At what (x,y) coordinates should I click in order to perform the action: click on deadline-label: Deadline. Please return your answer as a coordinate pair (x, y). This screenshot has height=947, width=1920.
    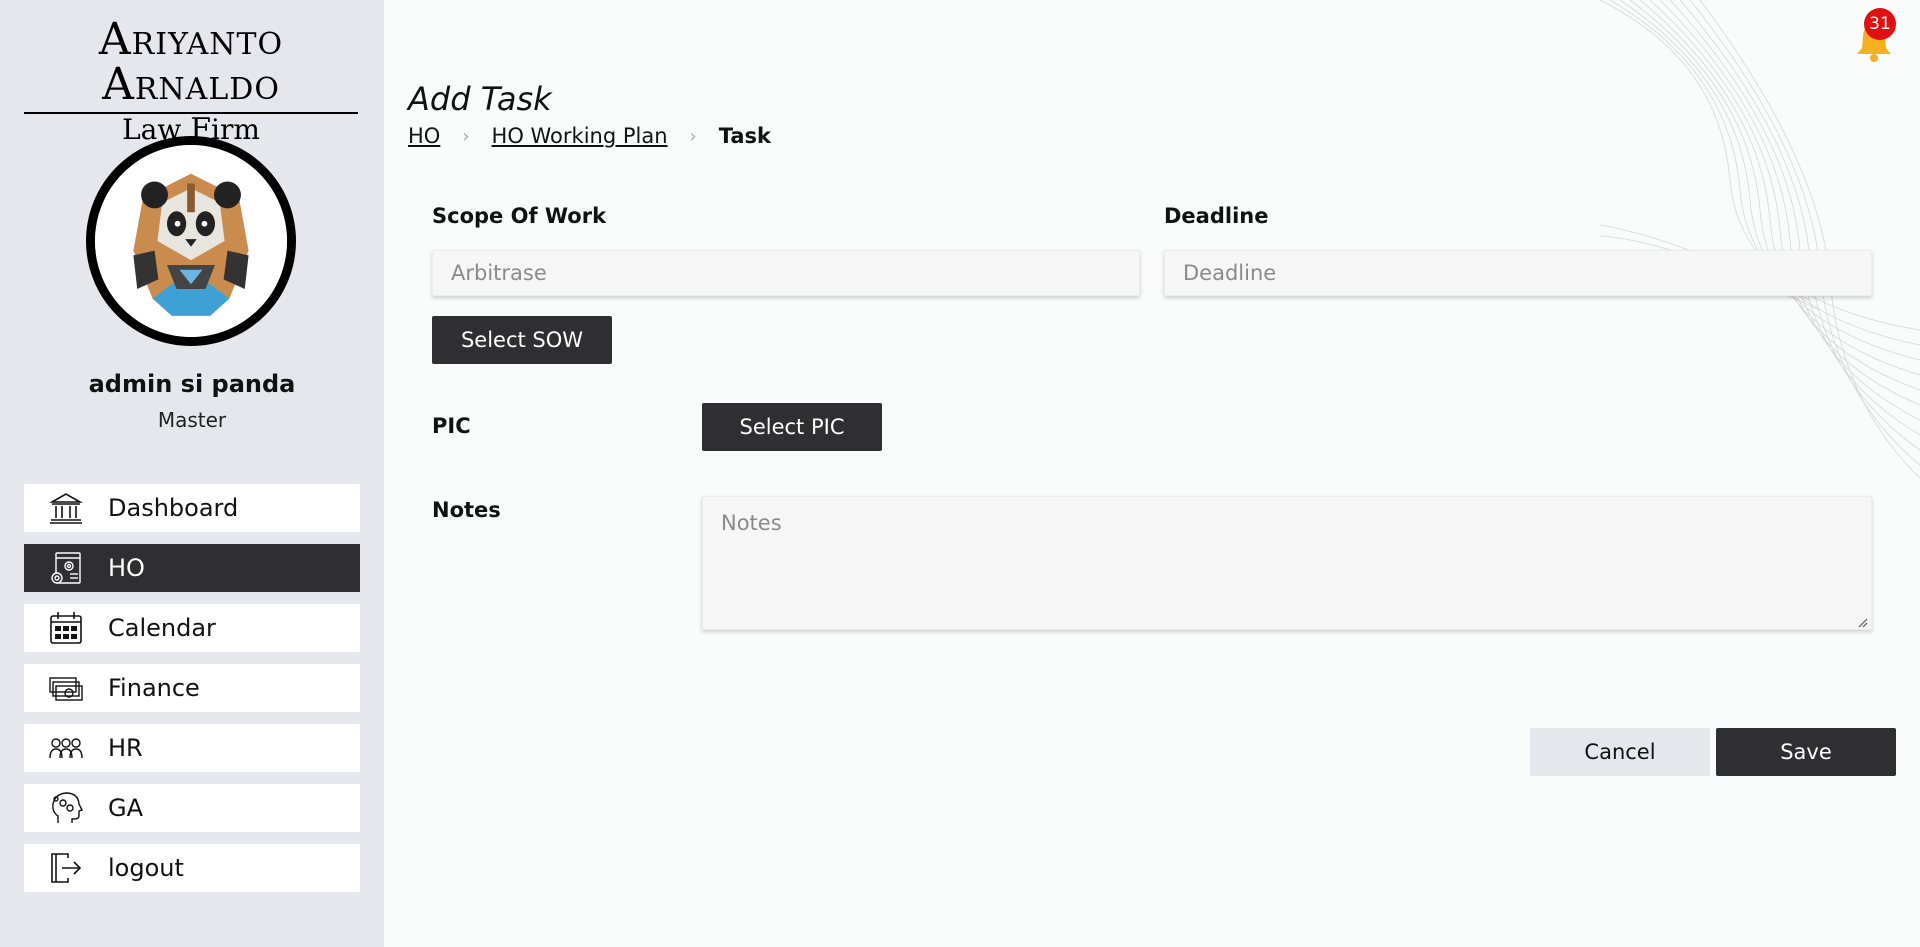
    Looking at the image, I should click on (1216, 216).